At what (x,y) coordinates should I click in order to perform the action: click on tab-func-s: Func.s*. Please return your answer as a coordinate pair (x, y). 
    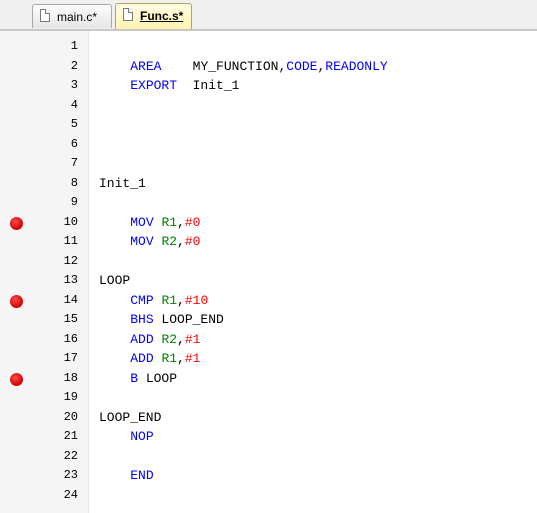
    Looking at the image, I should click on (153, 16).